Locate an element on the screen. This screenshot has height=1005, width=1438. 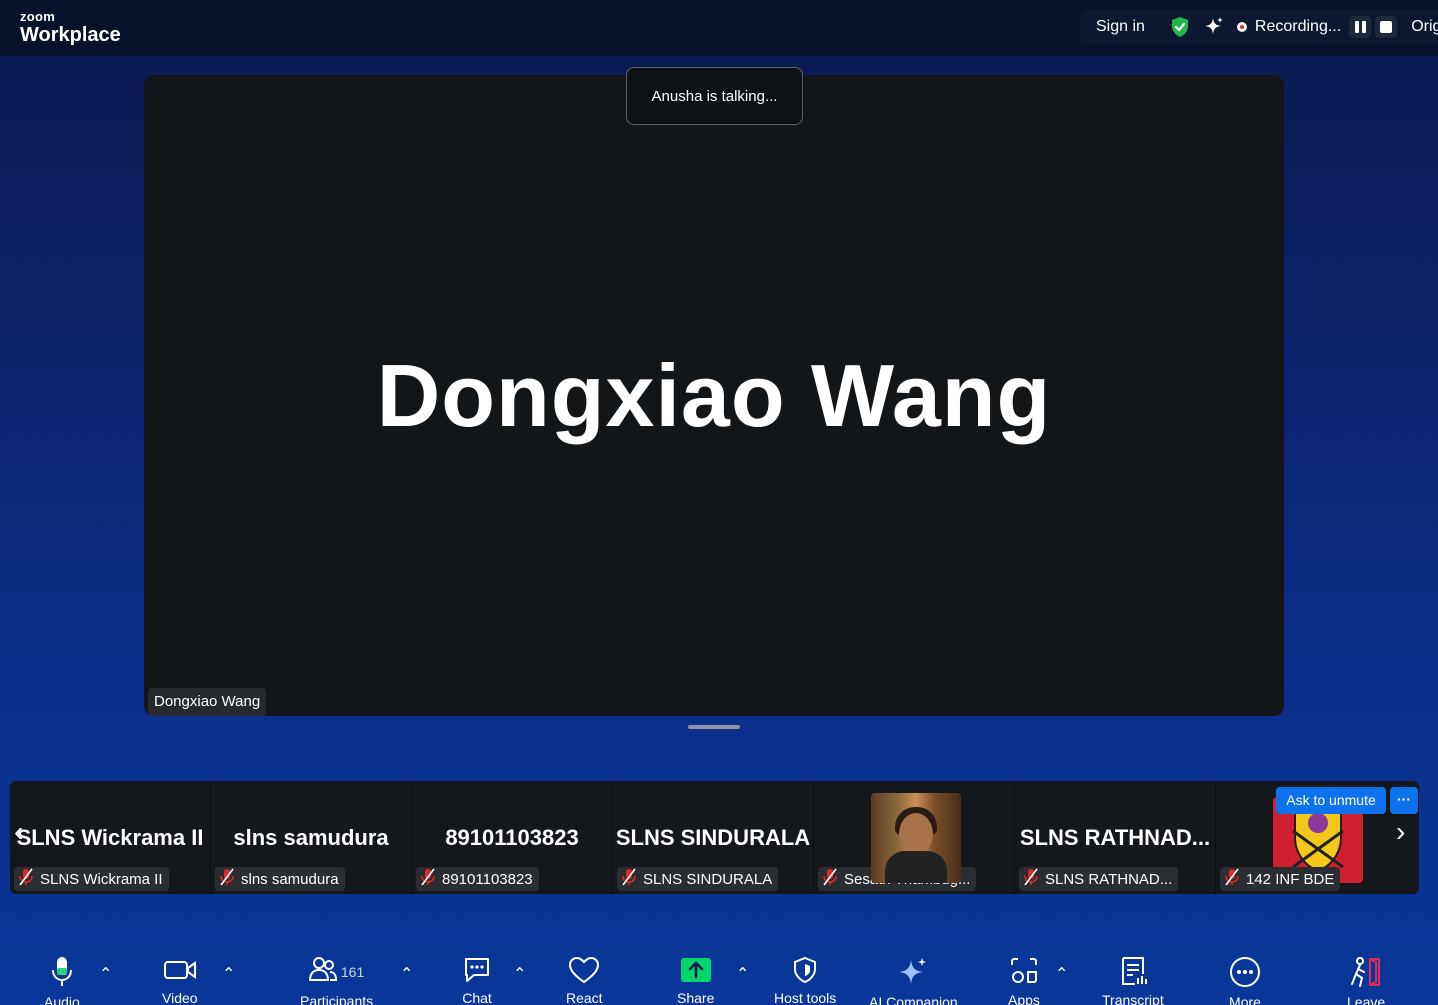
participant-tile: SLNS Wickrama II SLNS Wickrama II is located at coordinates (110, 837).